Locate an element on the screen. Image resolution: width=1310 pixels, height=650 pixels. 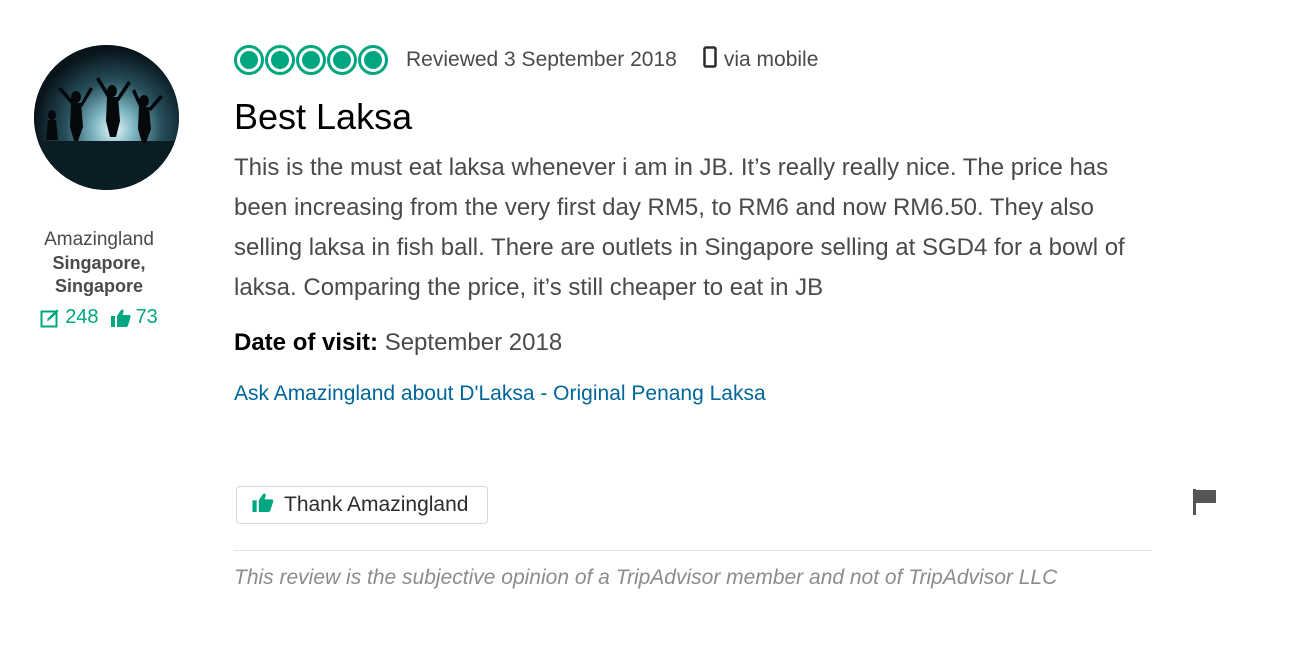
helpful-votes-badge: 73 is located at coordinates (134, 317).